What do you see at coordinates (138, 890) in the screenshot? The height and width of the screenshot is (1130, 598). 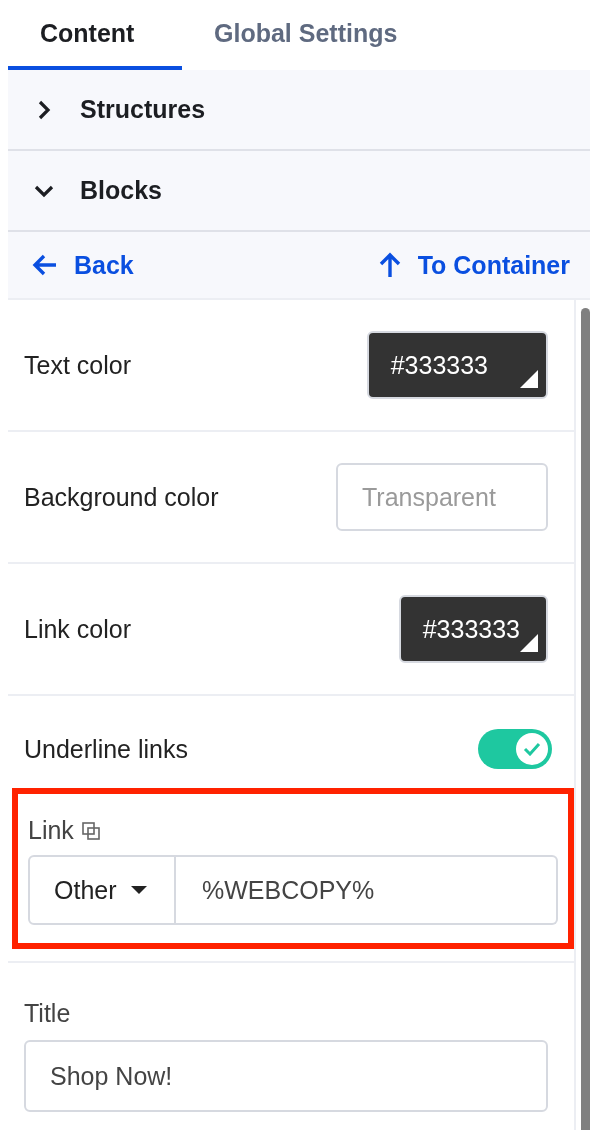 I see `caret-down-icon` at bounding box center [138, 890].